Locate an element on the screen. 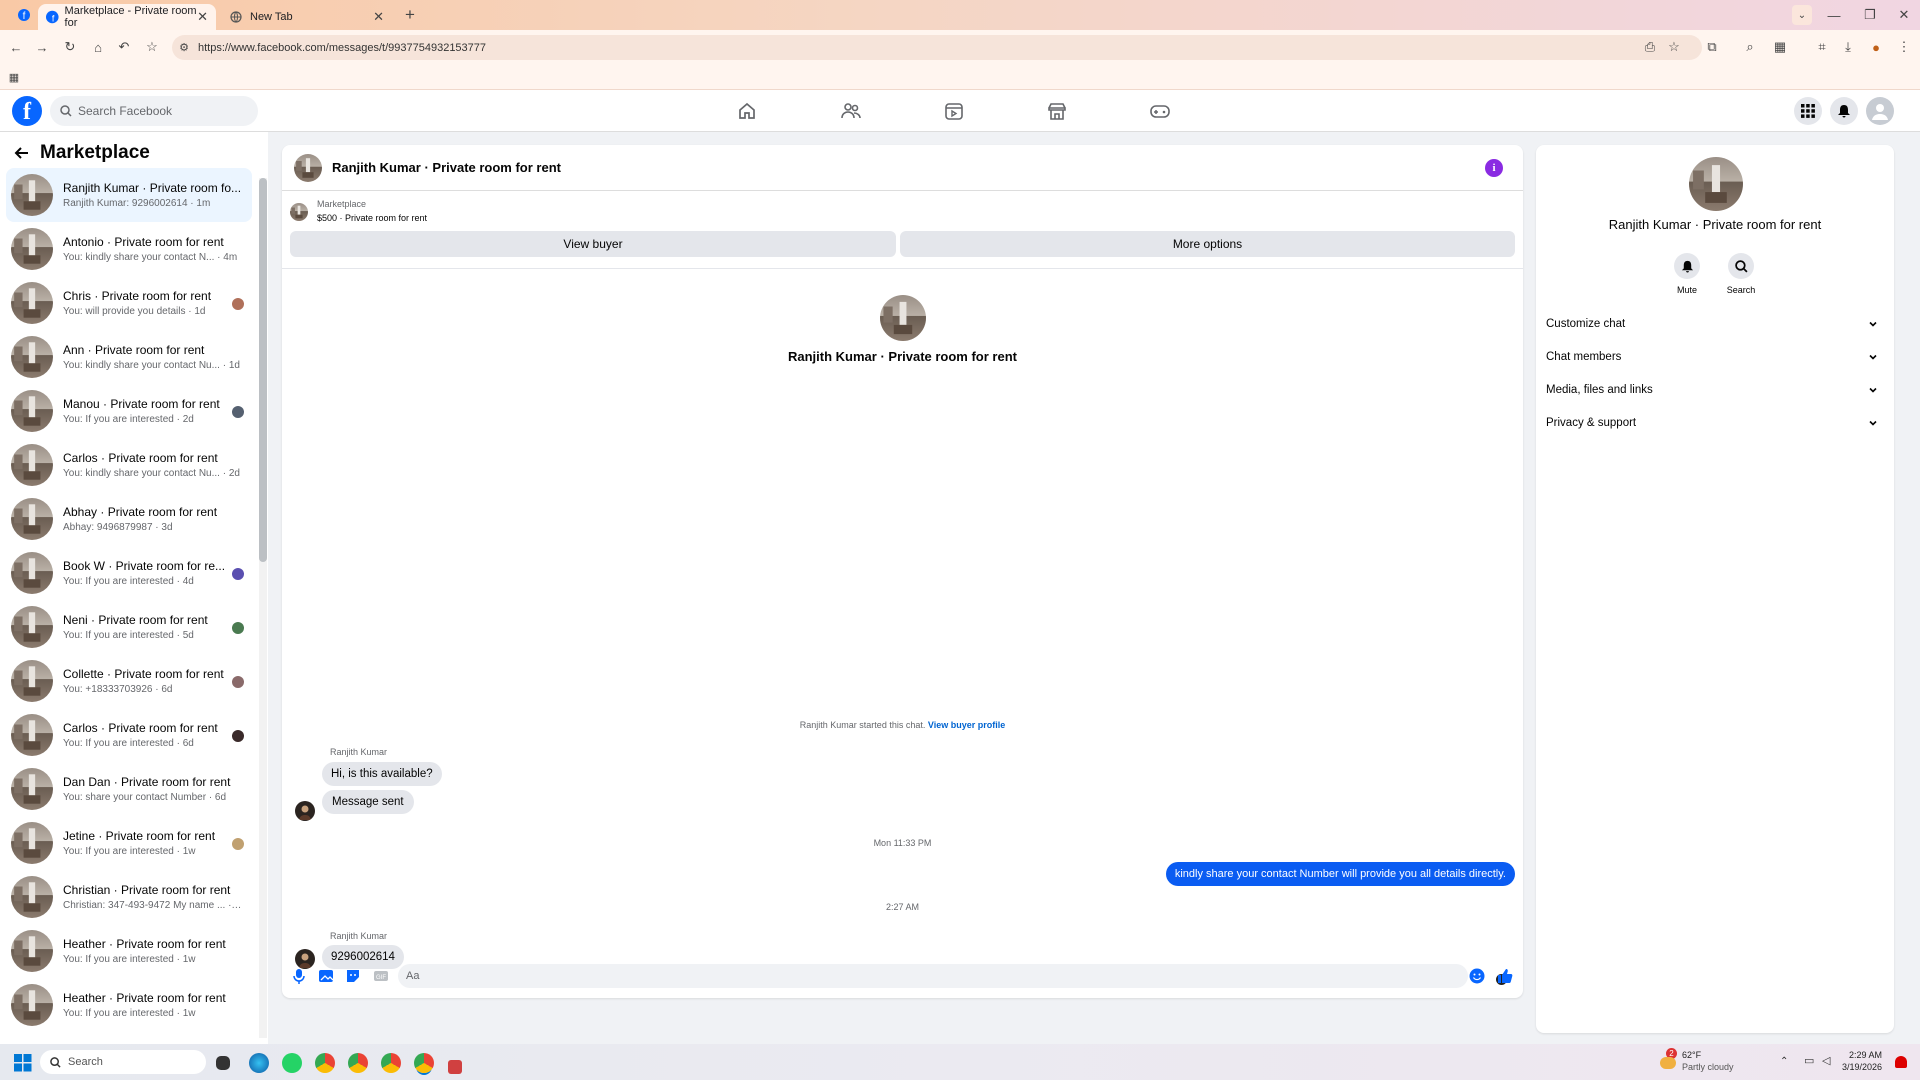  search-in-chat-button: Search is located at coordinates (1741, 274).